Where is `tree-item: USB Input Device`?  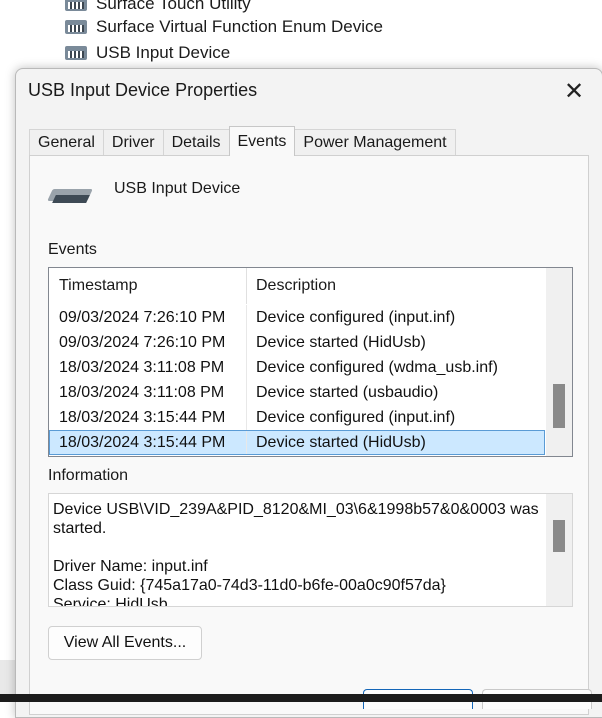
tree-item: USB Input Device is located at coordinates (147, 53).